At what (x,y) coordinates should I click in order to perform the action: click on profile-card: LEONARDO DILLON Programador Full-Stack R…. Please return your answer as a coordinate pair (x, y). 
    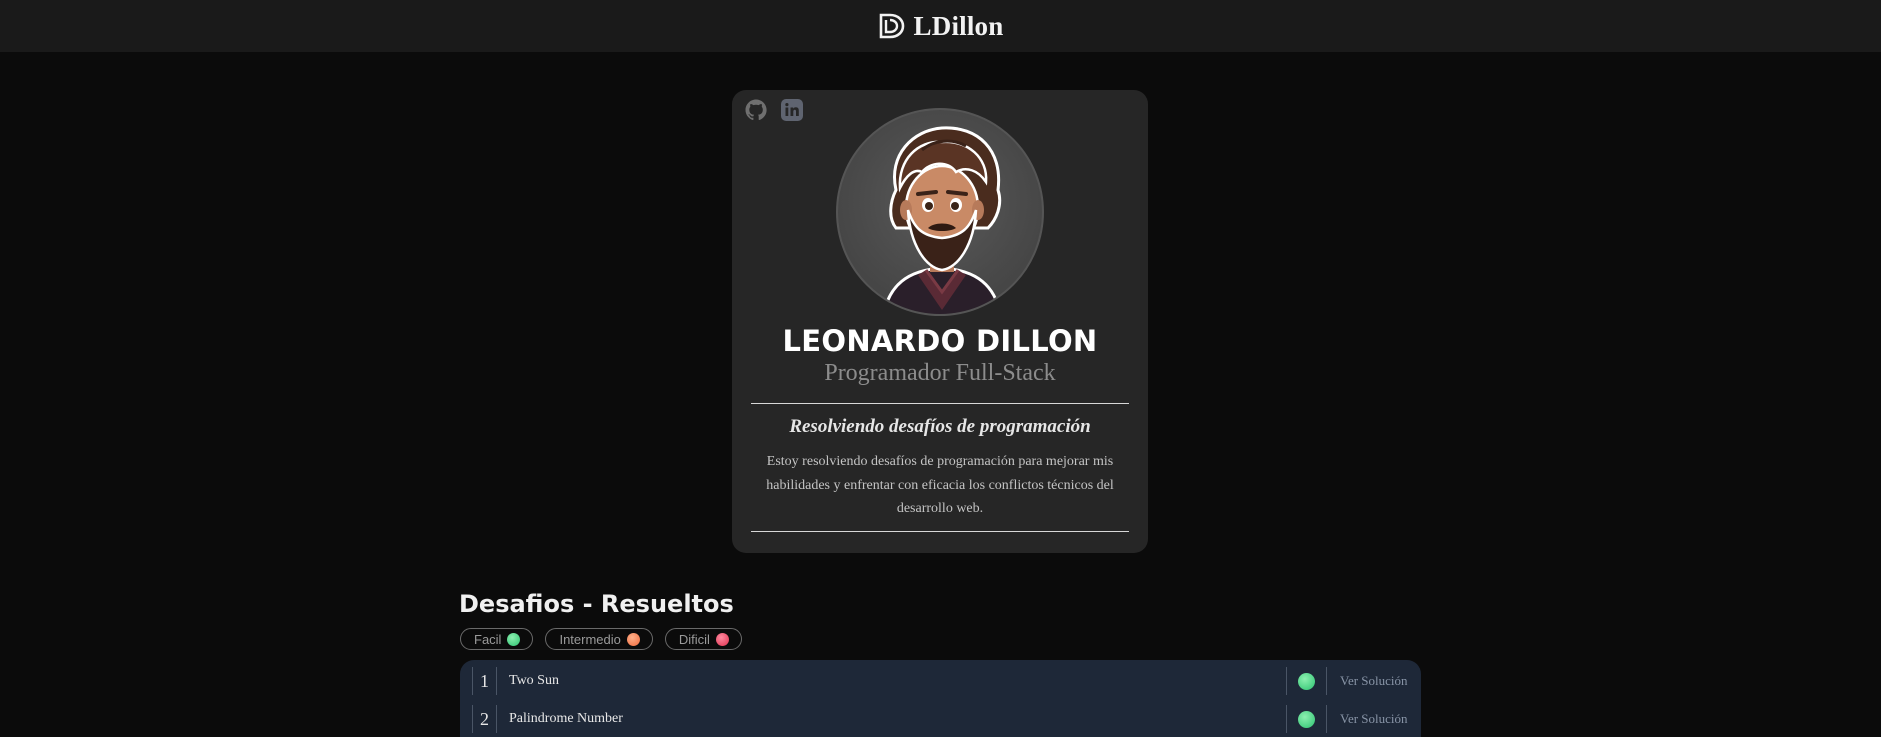
    Looking at the image, I should click on (940, 321).